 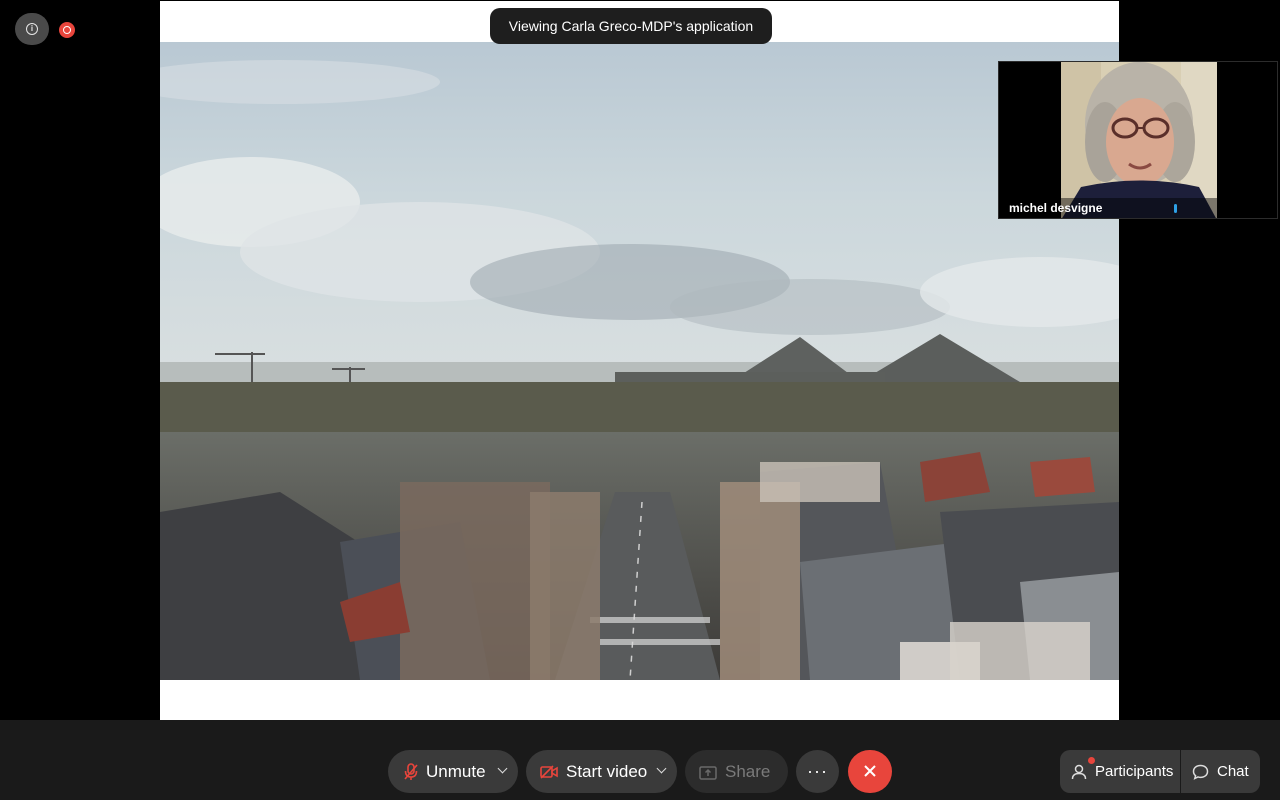 What do you see at coordinates (1056, 208) in the screenshot?
I see `participant-name: michel desvigne` at bounding box center [1056, 208].